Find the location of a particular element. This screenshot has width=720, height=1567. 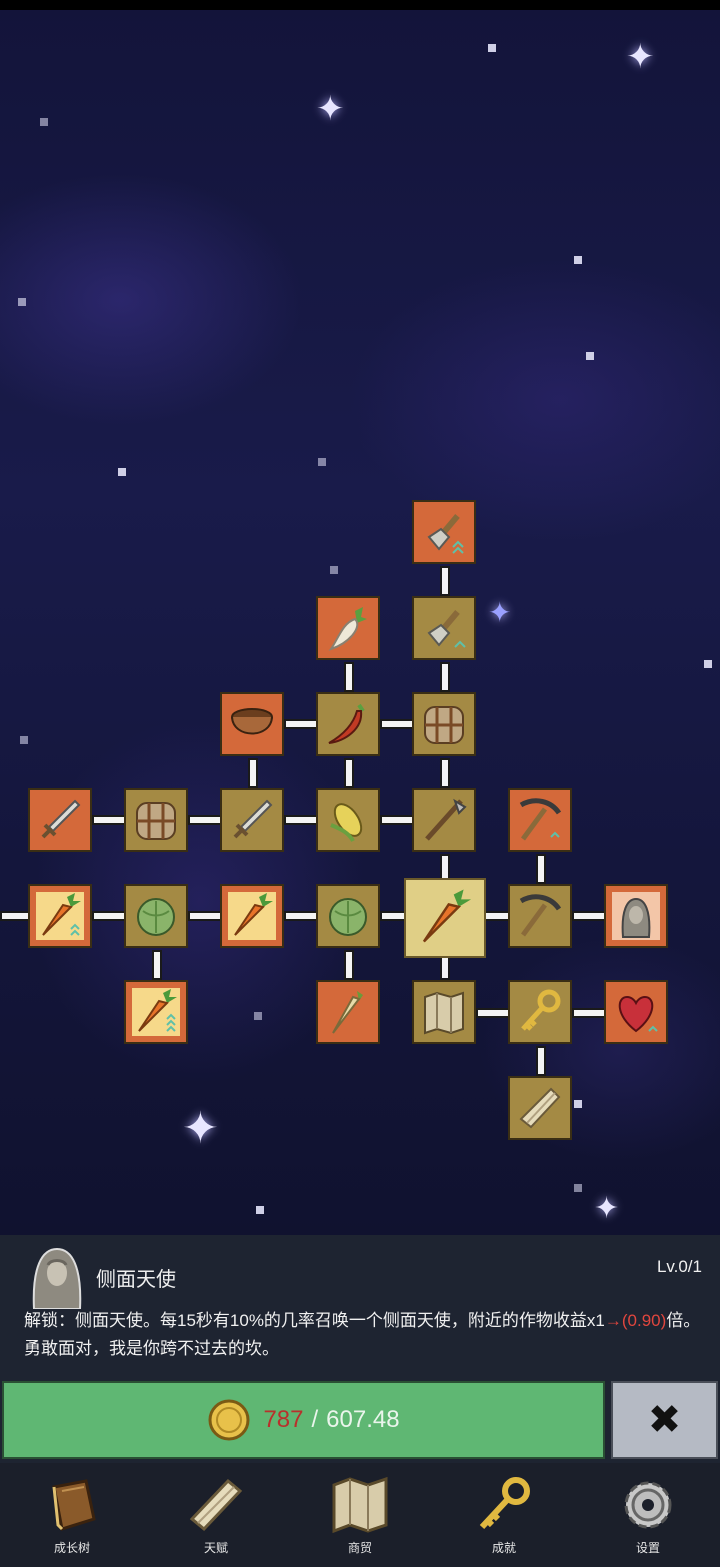

skill-node-key is located at coordinates (540, 1012).